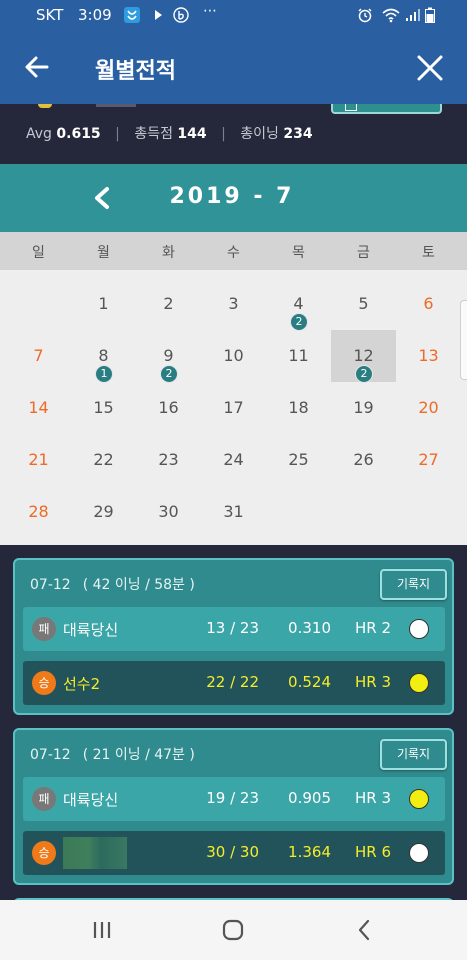 The image size is (467, 960). Describe the element at coordinates (37, 67) in the screenshot. I see `arrow-left-icon` at that location.